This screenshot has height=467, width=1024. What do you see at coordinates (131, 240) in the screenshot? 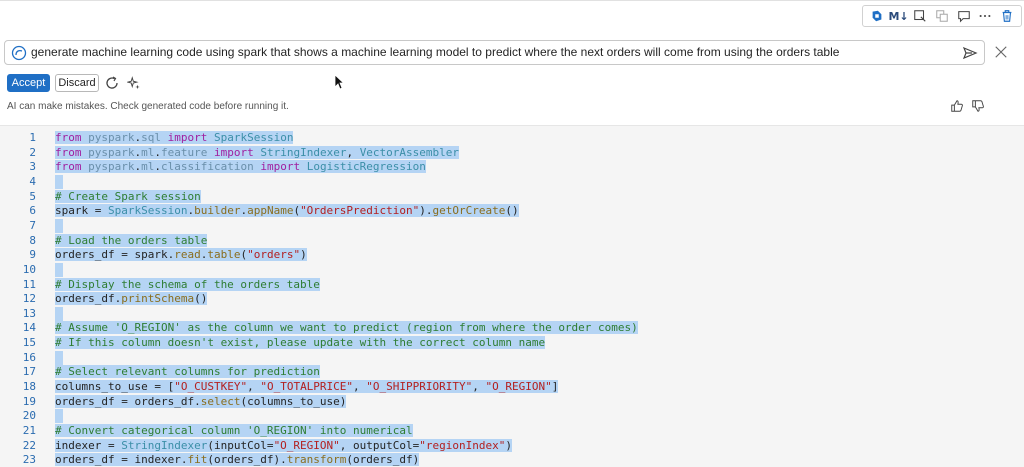
I see `code-text: # Load the orders table` at bounding box center [131, 240].